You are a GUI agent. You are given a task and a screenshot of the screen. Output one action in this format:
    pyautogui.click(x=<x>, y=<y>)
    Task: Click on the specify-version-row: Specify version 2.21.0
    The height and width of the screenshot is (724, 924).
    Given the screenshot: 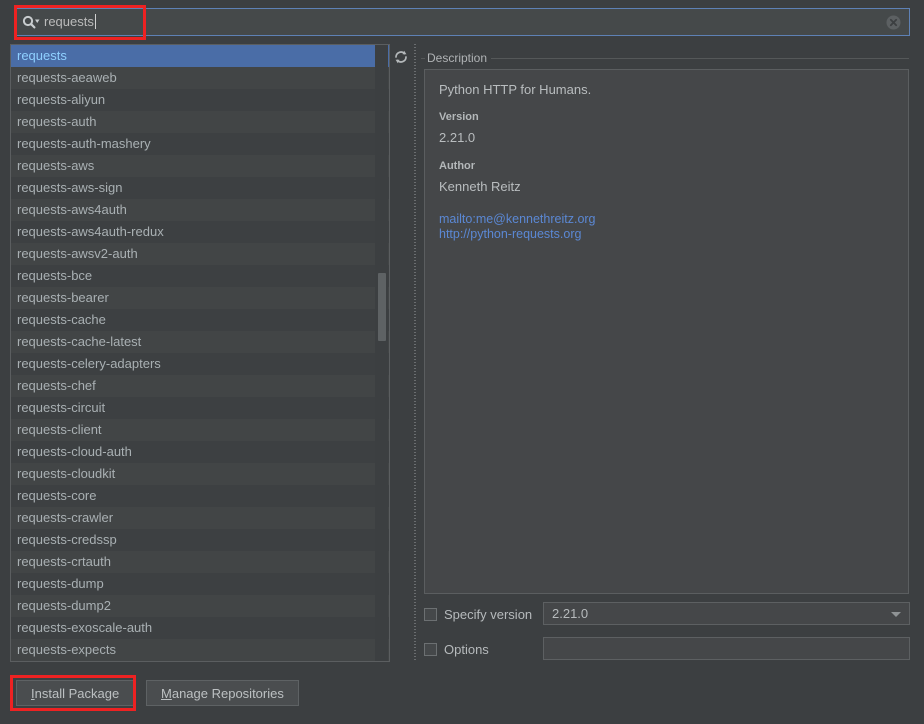 What is the action you would take?
    pyautogui.click(x=667, y=614)
    